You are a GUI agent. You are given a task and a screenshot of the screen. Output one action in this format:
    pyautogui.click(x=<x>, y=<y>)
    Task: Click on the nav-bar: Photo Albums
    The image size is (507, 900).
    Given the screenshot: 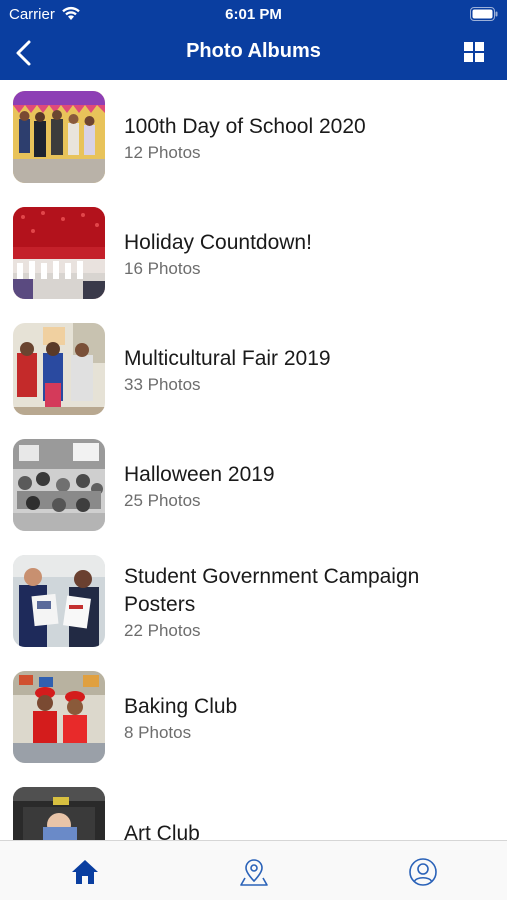 What is the action you would take?
    pyautogui.click(x=253, y=54)
    